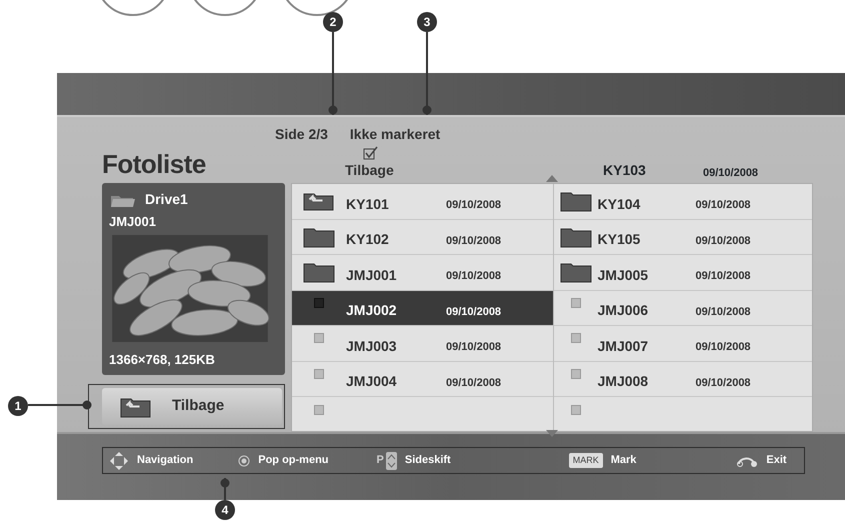 The height and width of the screenshot is (521, 845). Describe the element at coordinates (165, 460) in the screenshot. I see `help-label: Navigation` at that location.